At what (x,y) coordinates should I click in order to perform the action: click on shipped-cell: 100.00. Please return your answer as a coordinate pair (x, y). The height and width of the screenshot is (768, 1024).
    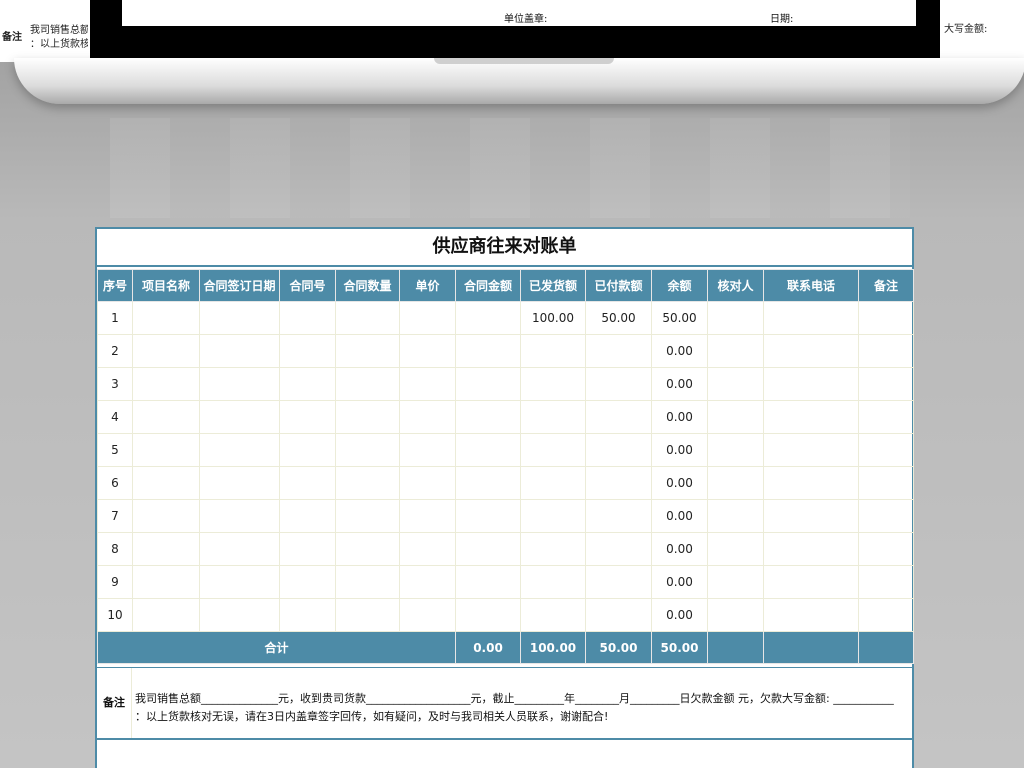
    Looking at the image, I should click on (553, 318).